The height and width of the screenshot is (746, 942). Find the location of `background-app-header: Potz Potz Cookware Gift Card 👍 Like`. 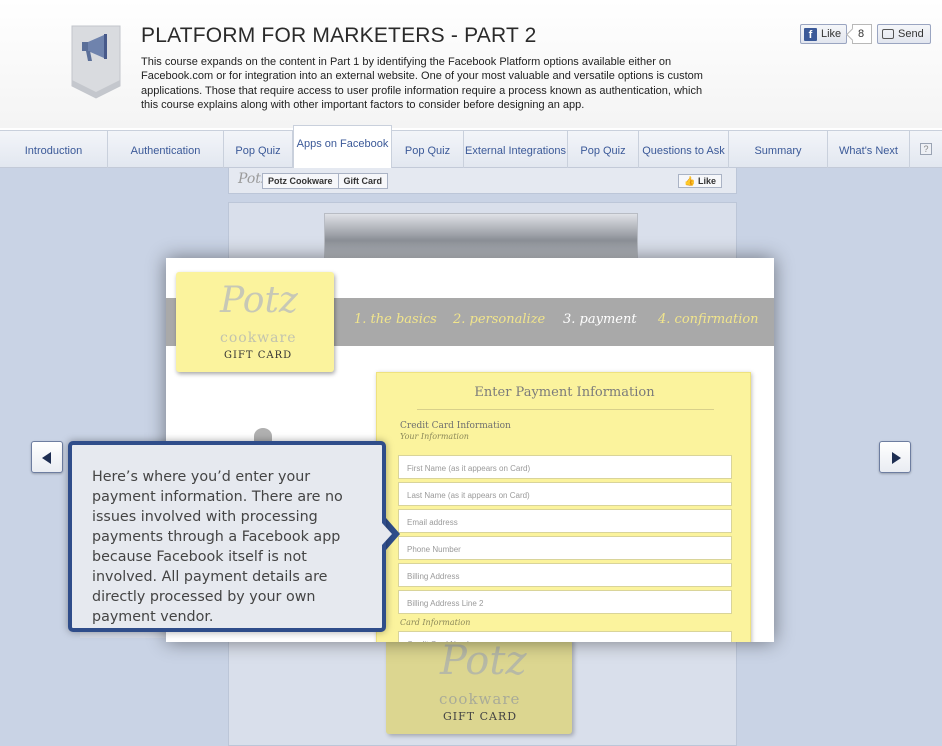

background-app-header: Potz Potz Cookware Gift Card 👍 Like is located at coordinates (482, 181).